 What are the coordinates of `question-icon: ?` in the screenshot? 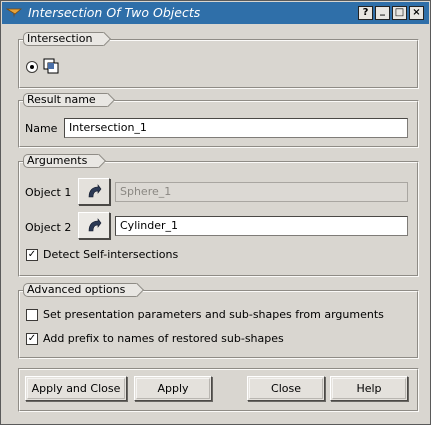 It's located at (365, 12).